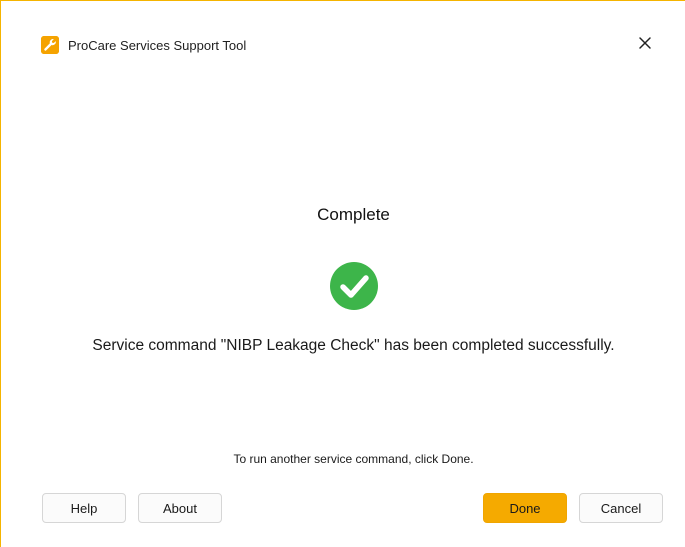 The image size is (685, 547). Describe the element at coordinates (84, 508) in the screenshot. I see `help-button: Help` at that location.